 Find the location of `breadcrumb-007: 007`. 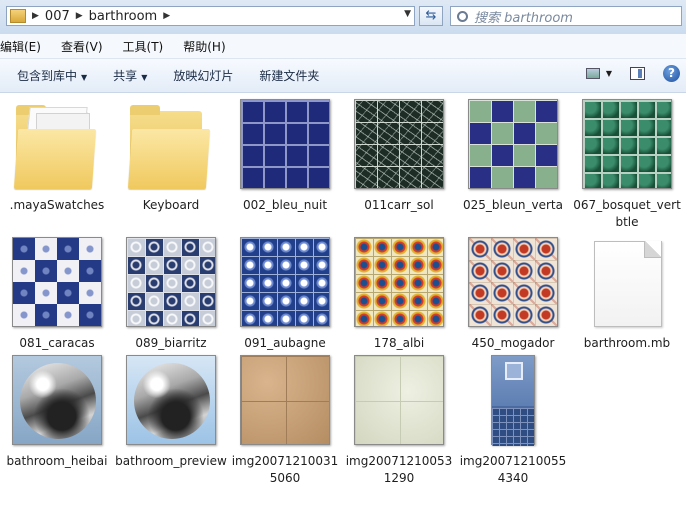

breadcrumb-007: 007 is located at coordinates (57, 16).